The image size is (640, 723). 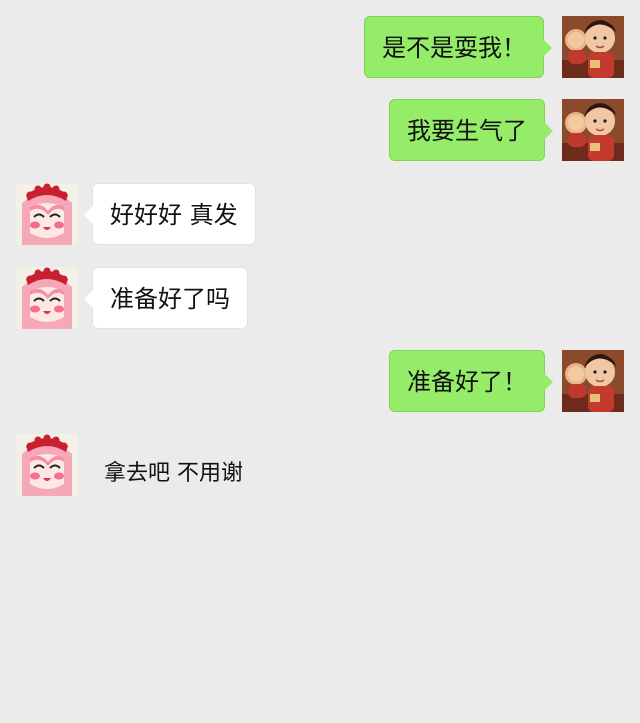 I want to click on sticker-caption-message: 拿去吧 不用谢, so click(x=173, y=471).